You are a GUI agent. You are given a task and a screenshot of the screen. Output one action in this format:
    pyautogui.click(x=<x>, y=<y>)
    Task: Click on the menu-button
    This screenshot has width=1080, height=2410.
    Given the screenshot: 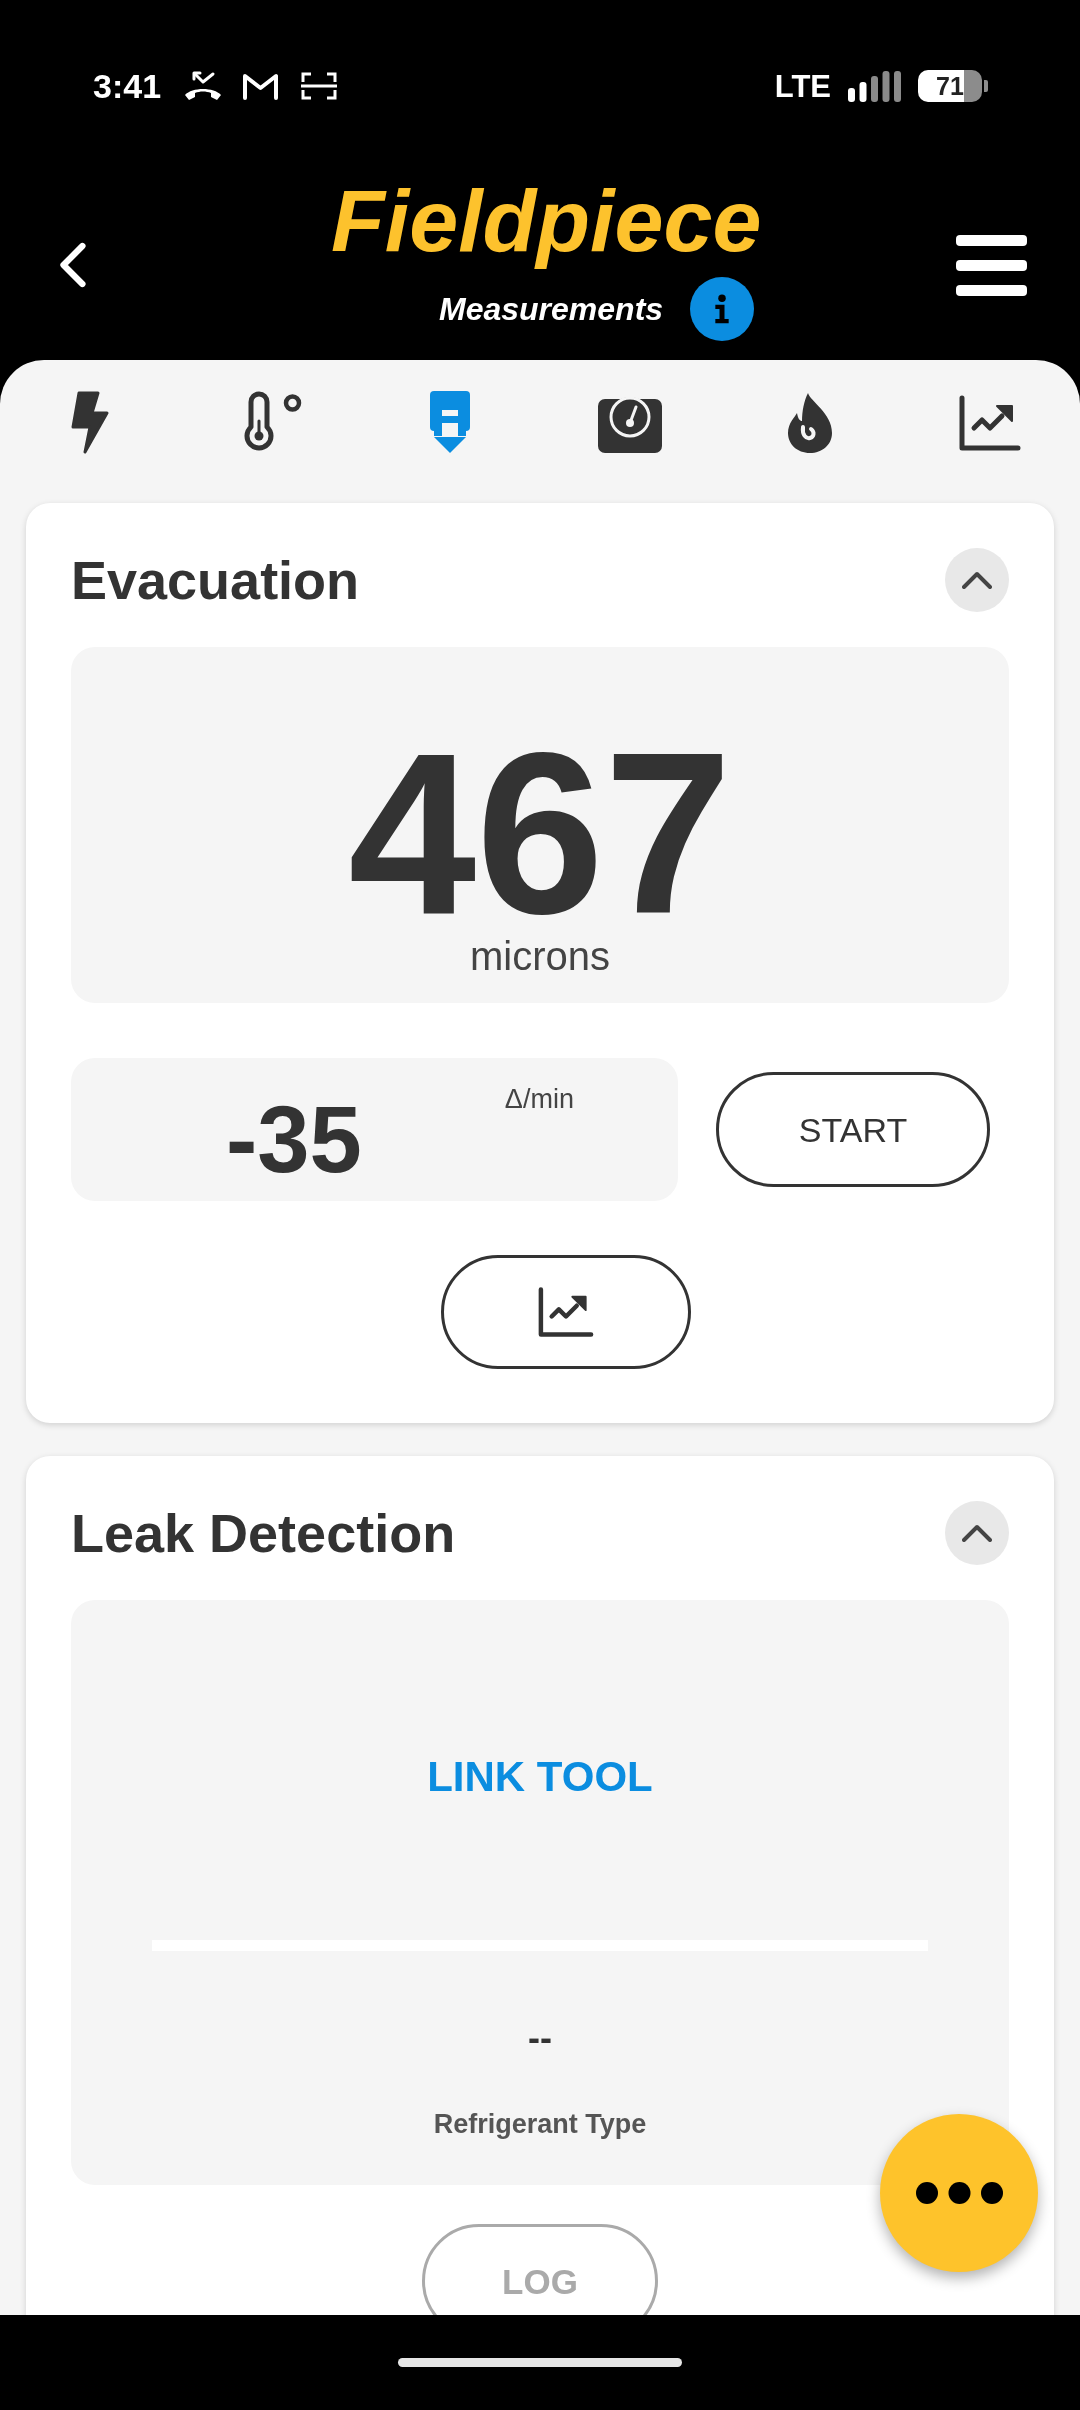 What is the action you would take?
    pyautogui.click(x=991, y=265)
    